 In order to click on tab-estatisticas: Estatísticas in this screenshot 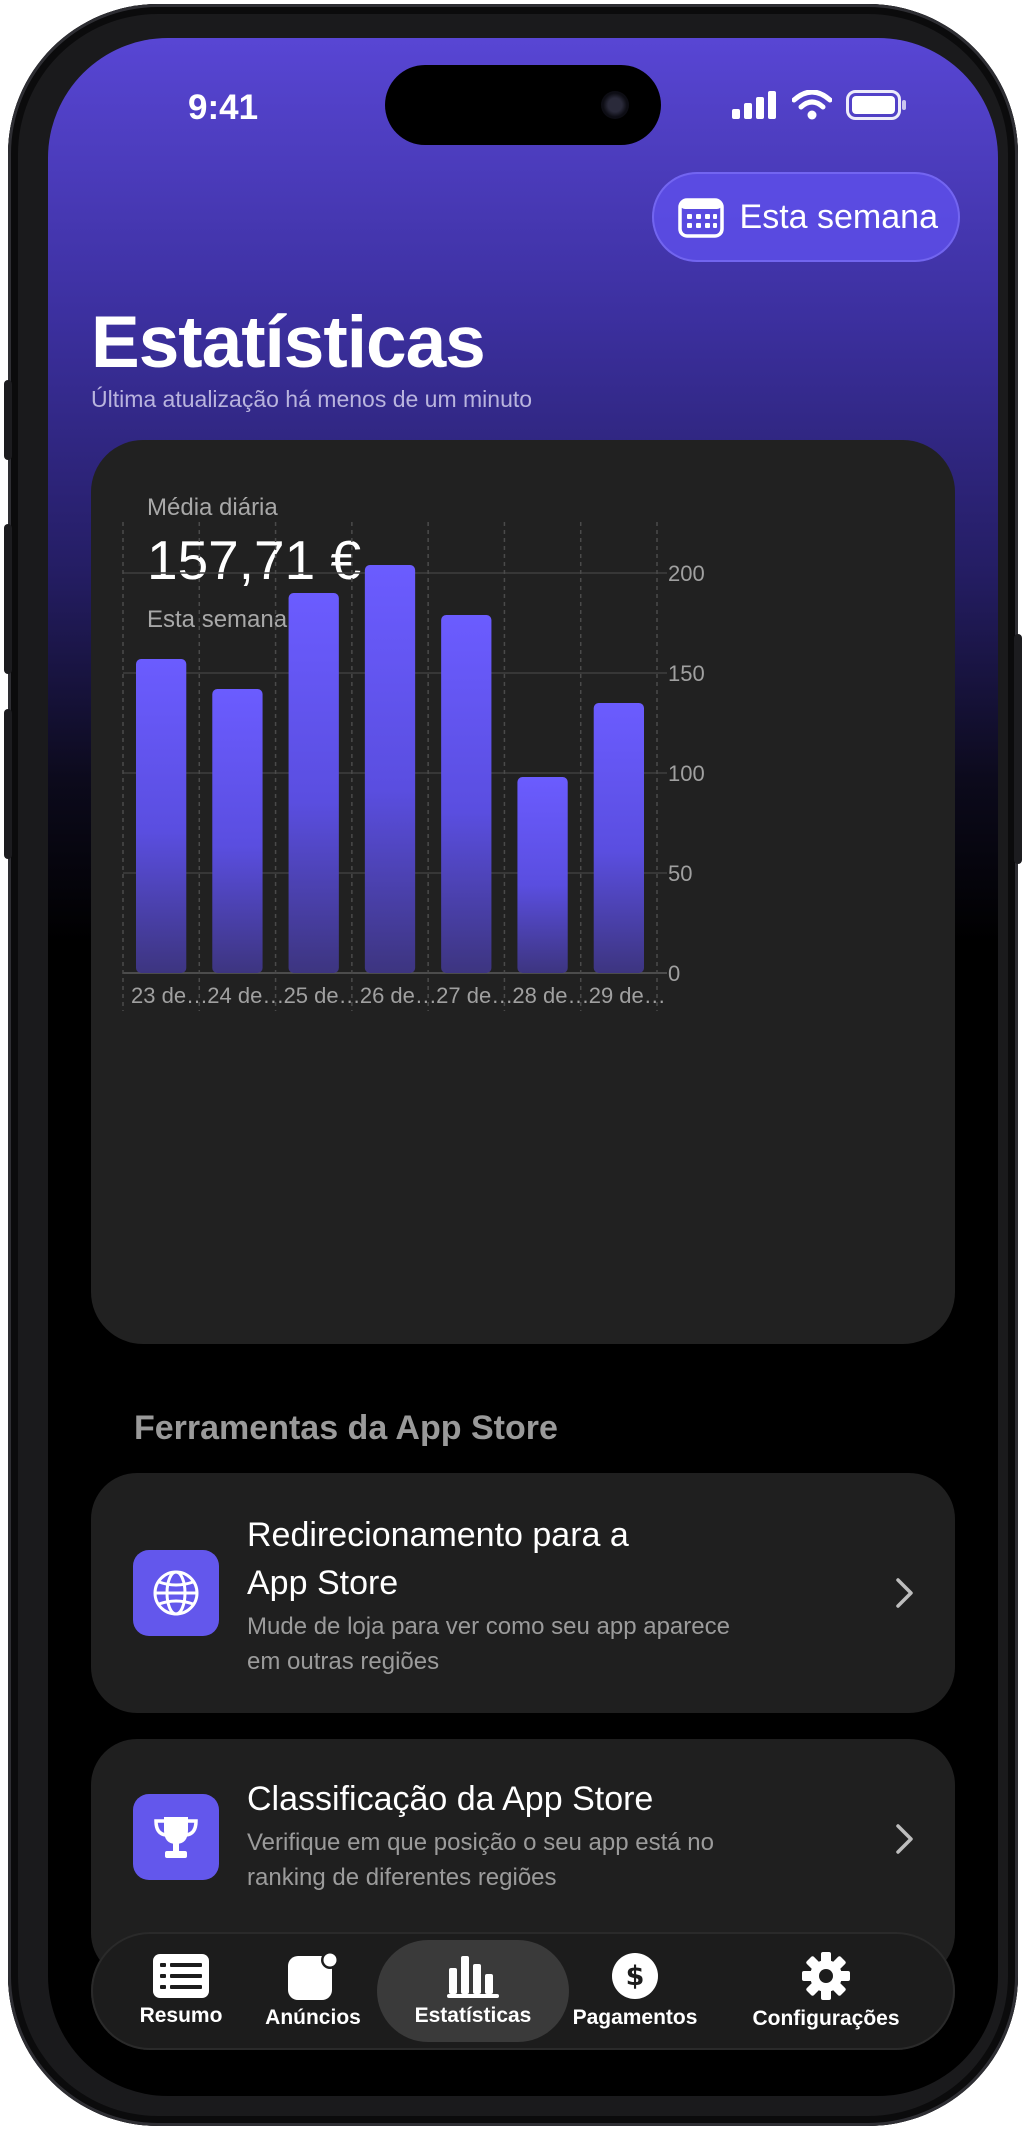, I will do `click(473, 1991)`.